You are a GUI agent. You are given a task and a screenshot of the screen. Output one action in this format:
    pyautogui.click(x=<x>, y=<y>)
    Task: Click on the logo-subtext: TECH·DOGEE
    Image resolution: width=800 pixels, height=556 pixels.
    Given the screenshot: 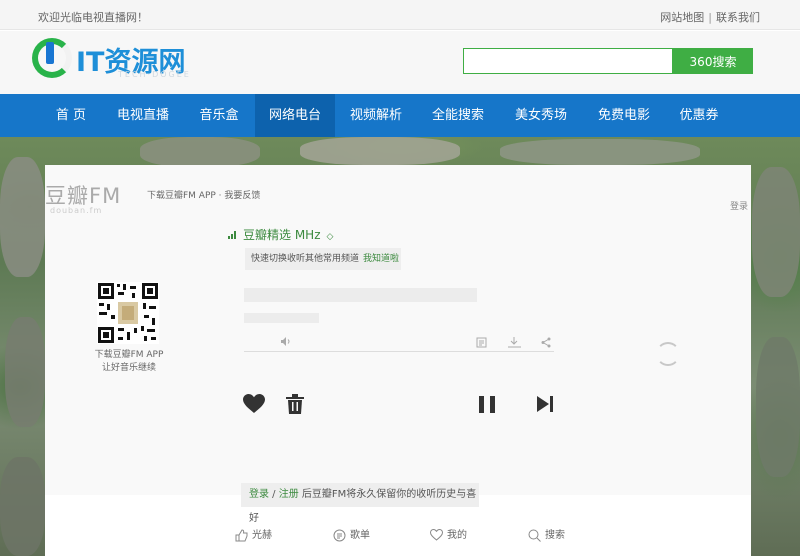 What is the action you would take?
    pyautogui.click(x=154, y=74)
    